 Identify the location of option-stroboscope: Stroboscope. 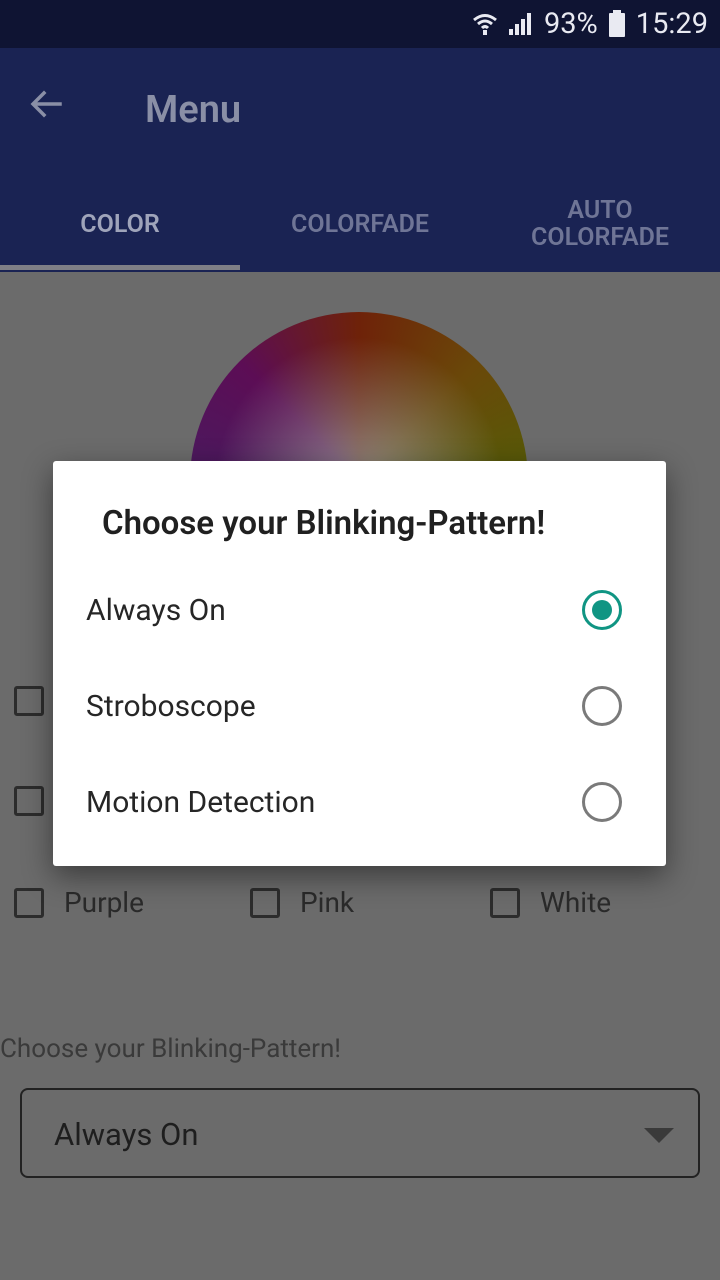
(359, 707).